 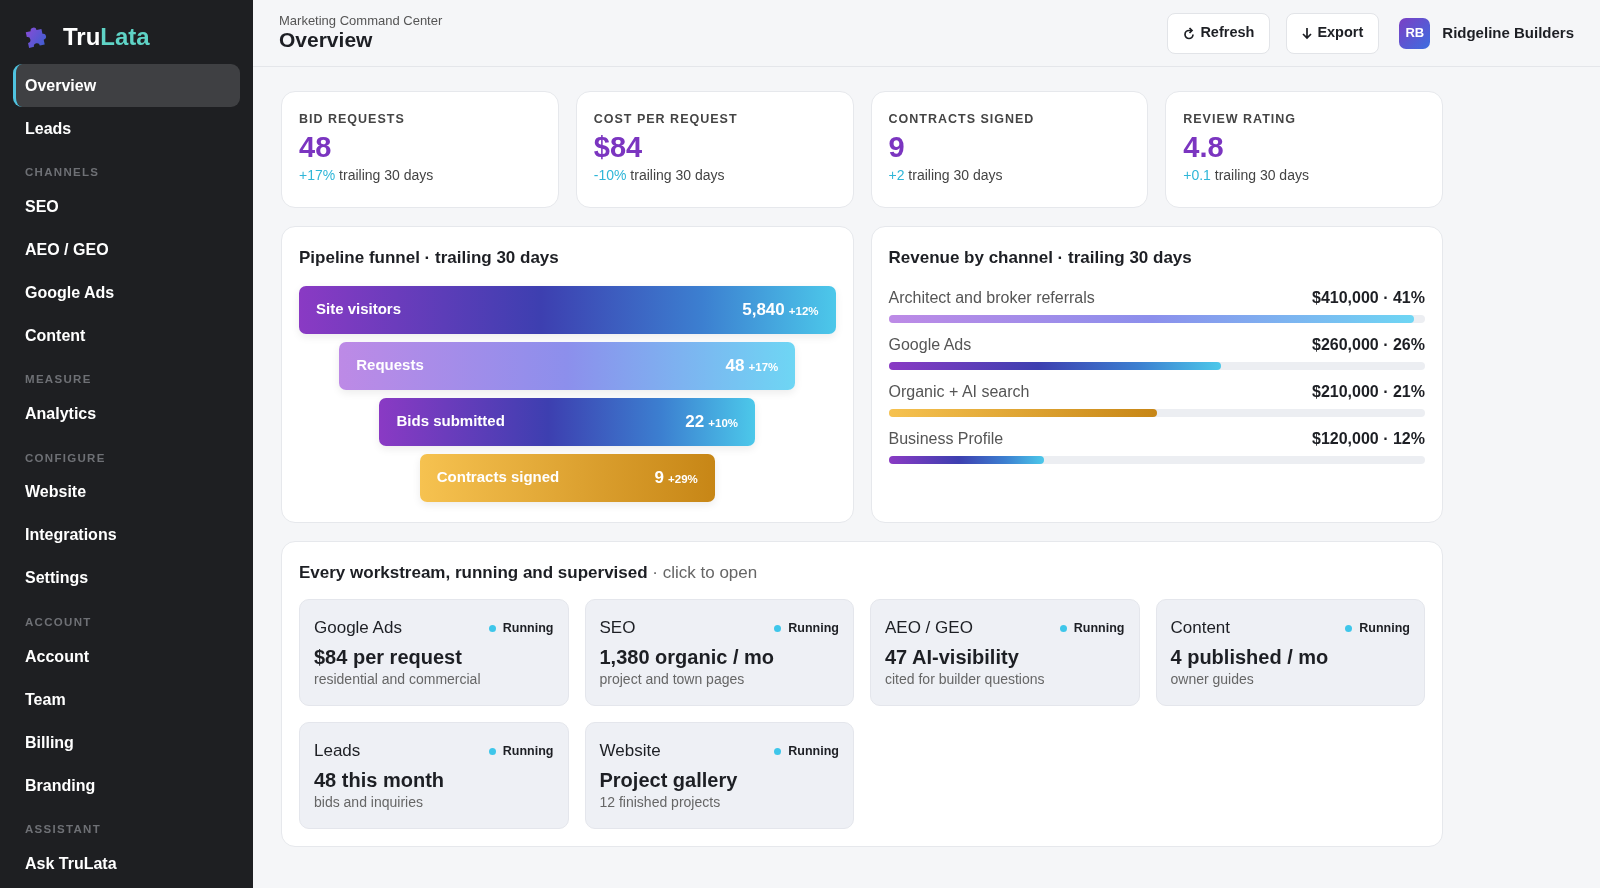 What do you see at coordinates (719, 775) in the screenshot?
I see `workstream-card: Website Running Project gallery 12 finished projects` at bounding box center [719, 775].